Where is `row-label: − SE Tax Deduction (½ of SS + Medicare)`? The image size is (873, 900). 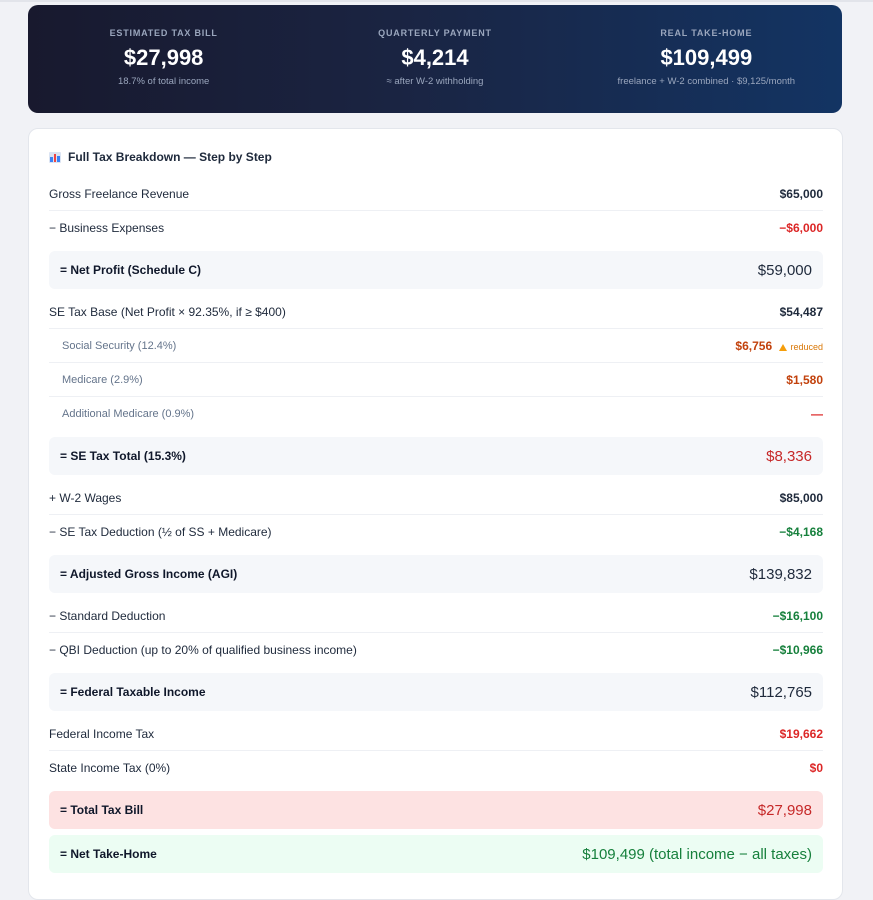 row-label: − SE Tax Deduction (½ of SS + Medicare) is located at coordinates (160, 532).